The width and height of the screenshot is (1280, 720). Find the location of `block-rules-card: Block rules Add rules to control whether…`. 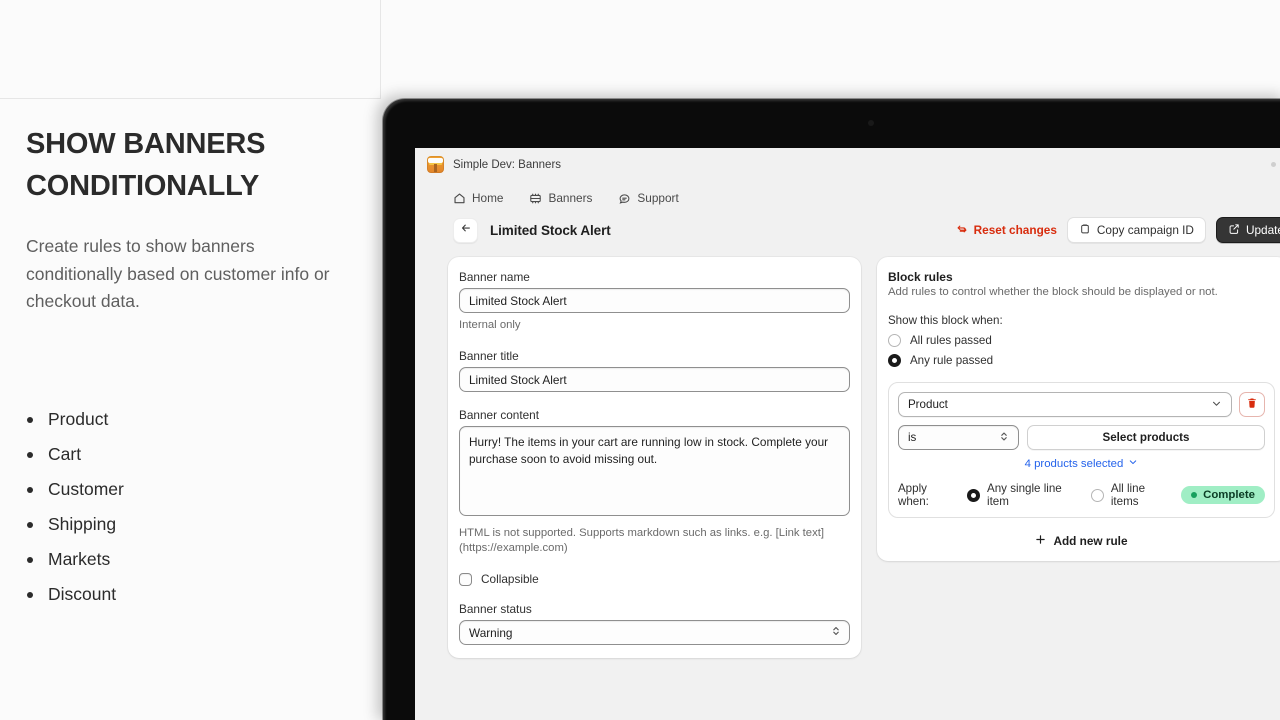

block-rules-card: Block rules Add rules to control whether… is located at coordinates (1078, 409).